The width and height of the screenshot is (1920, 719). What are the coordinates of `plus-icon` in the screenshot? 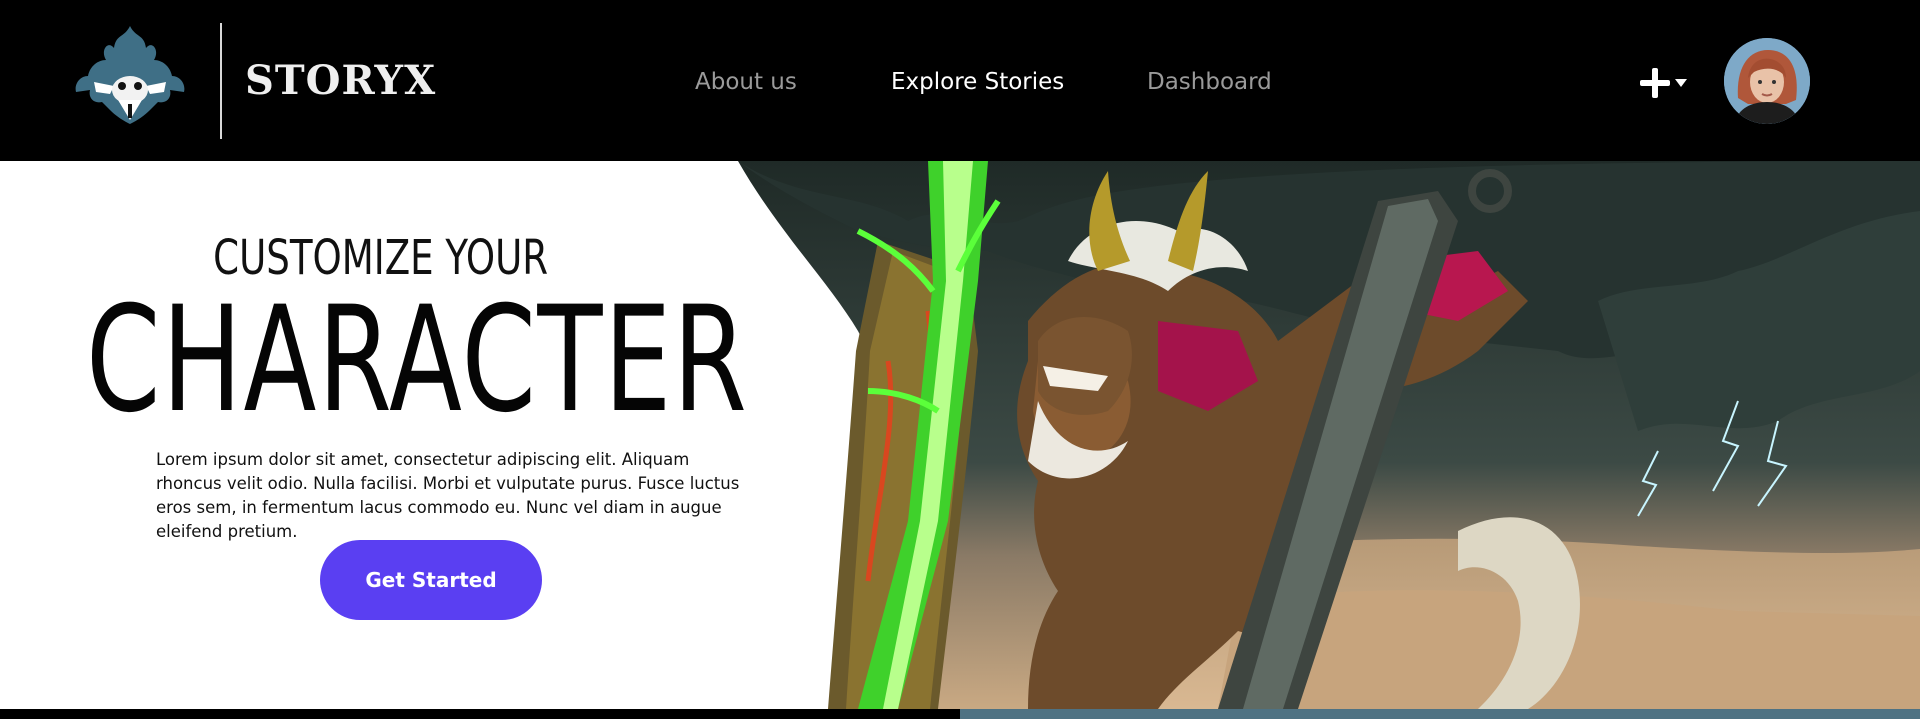 It's located at (1655, 83).